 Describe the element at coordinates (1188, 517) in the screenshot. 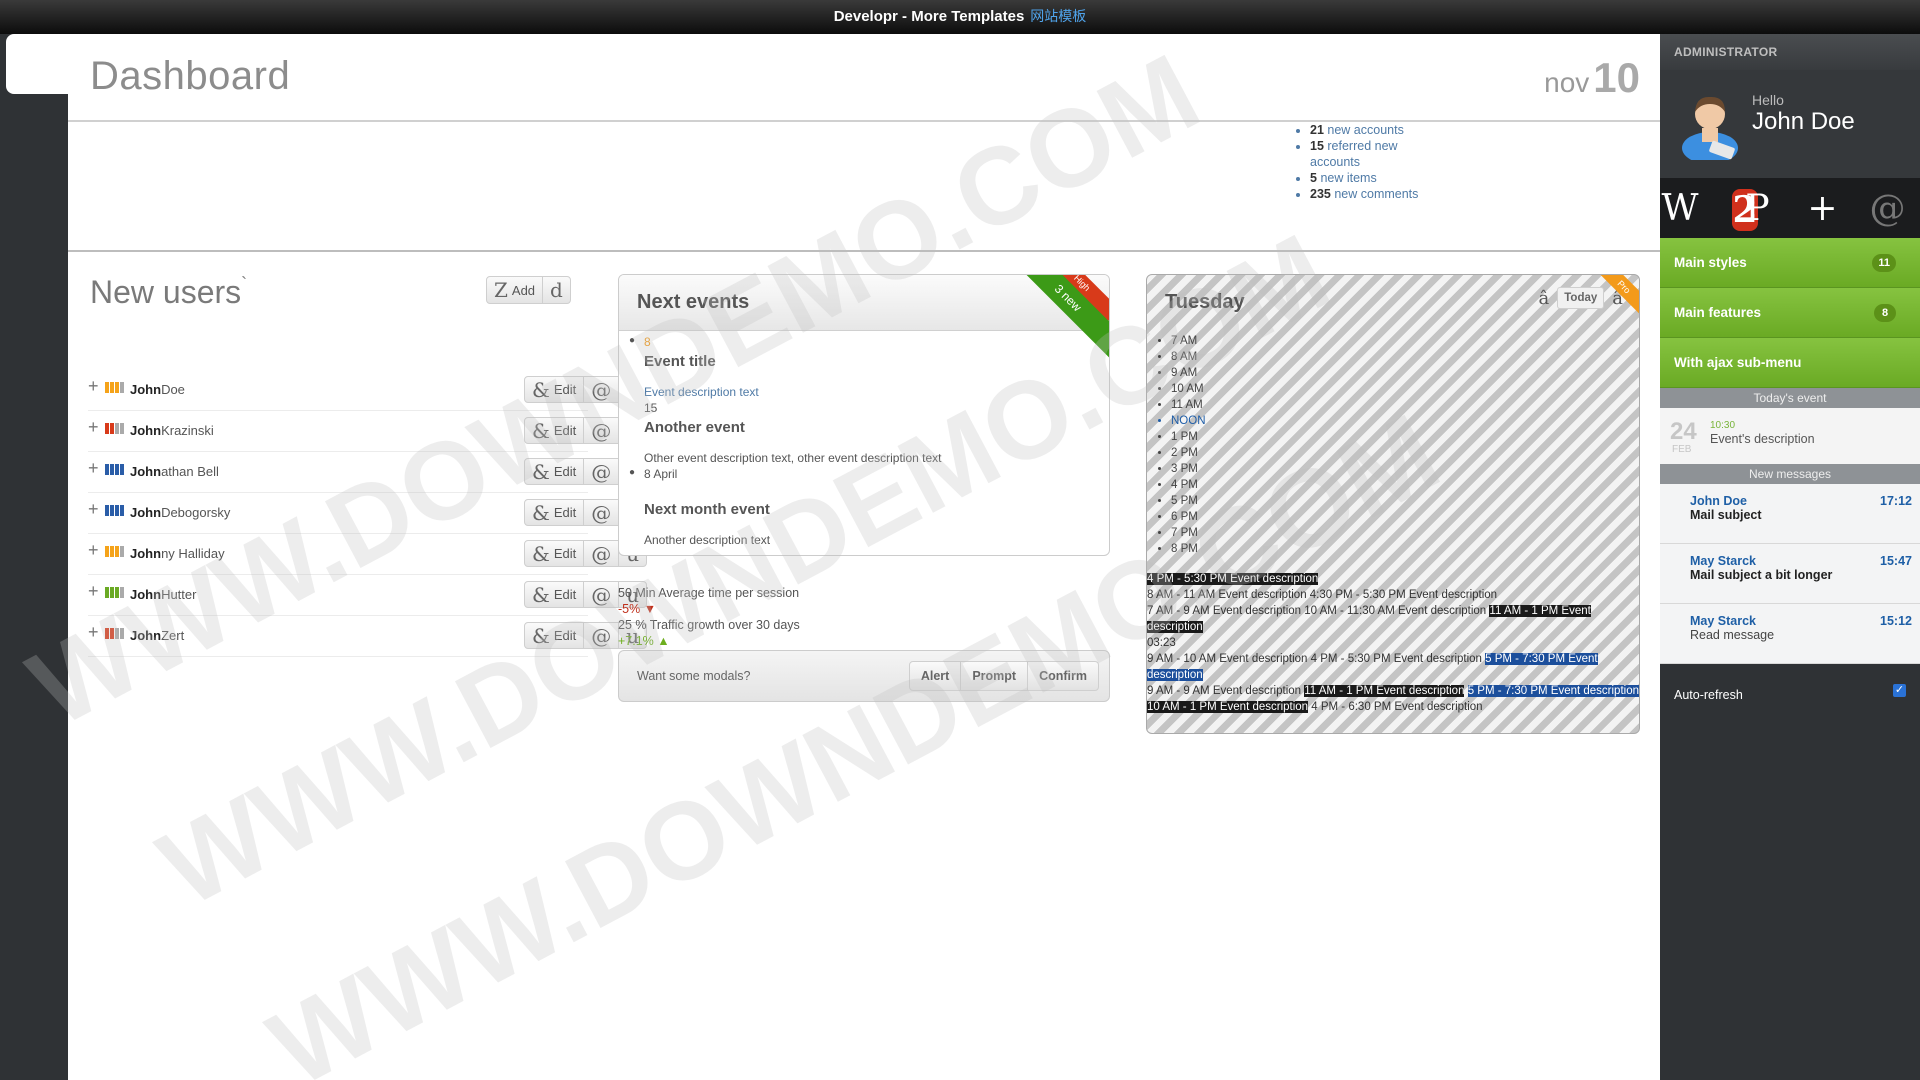

I see `hour-slot: 6 PM` at that location.